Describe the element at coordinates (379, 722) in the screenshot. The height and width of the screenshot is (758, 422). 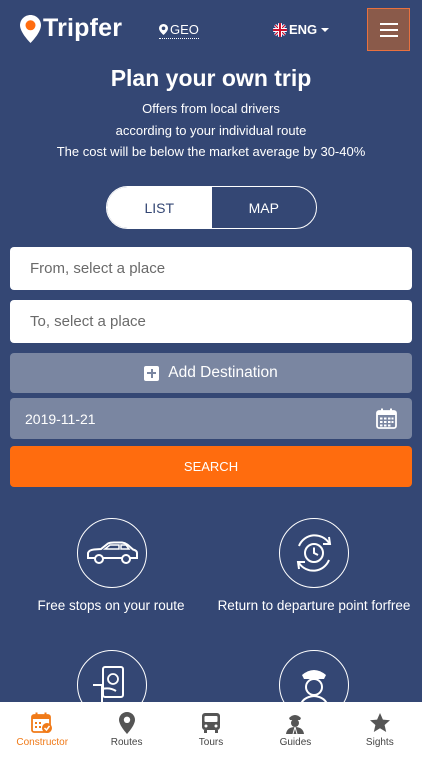
I see `star-icon` at that location.